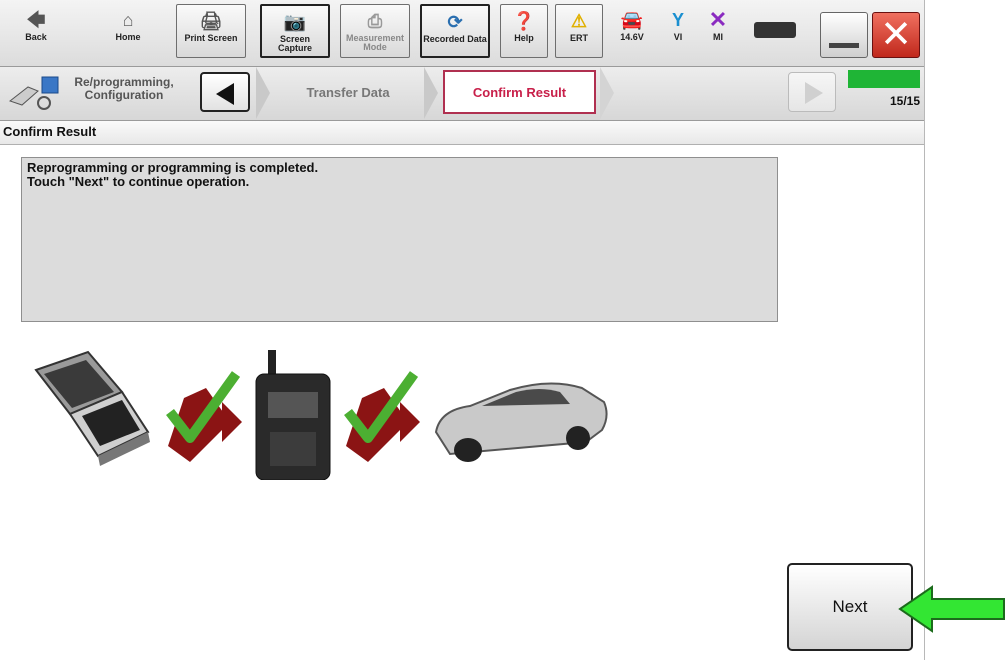  Describe the element at coordinates (124, 88) in the screenshot. I see `section-title: Re/programming, Configuration` at that location.